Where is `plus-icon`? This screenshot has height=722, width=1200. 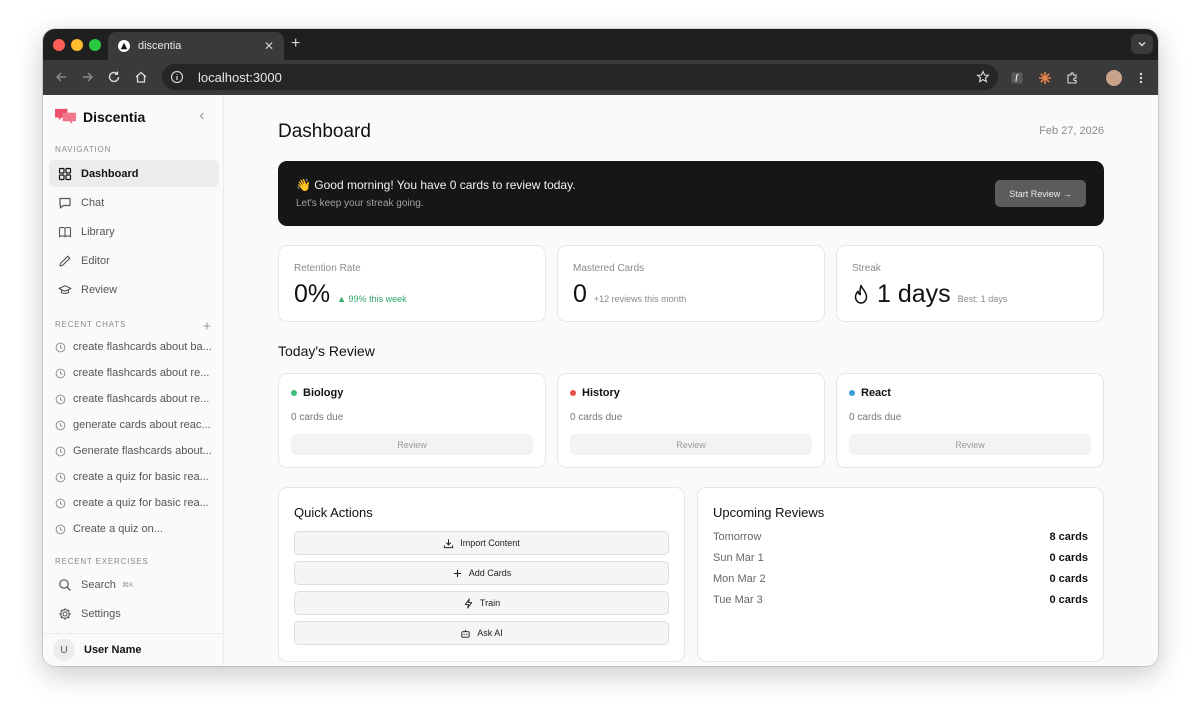
plus-icon is located at coordinates (457, 573).